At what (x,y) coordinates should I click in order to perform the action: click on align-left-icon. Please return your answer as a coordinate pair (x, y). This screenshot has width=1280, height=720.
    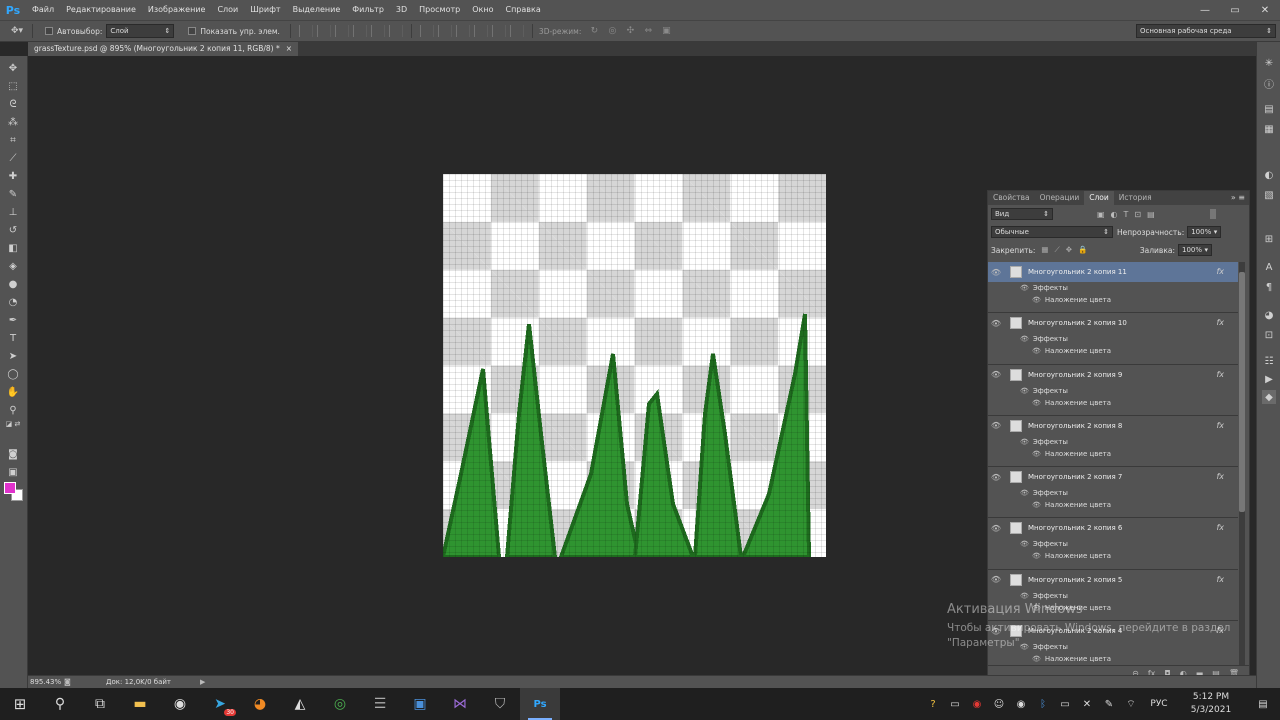
    Looking at the image, I should click on (359, 31).